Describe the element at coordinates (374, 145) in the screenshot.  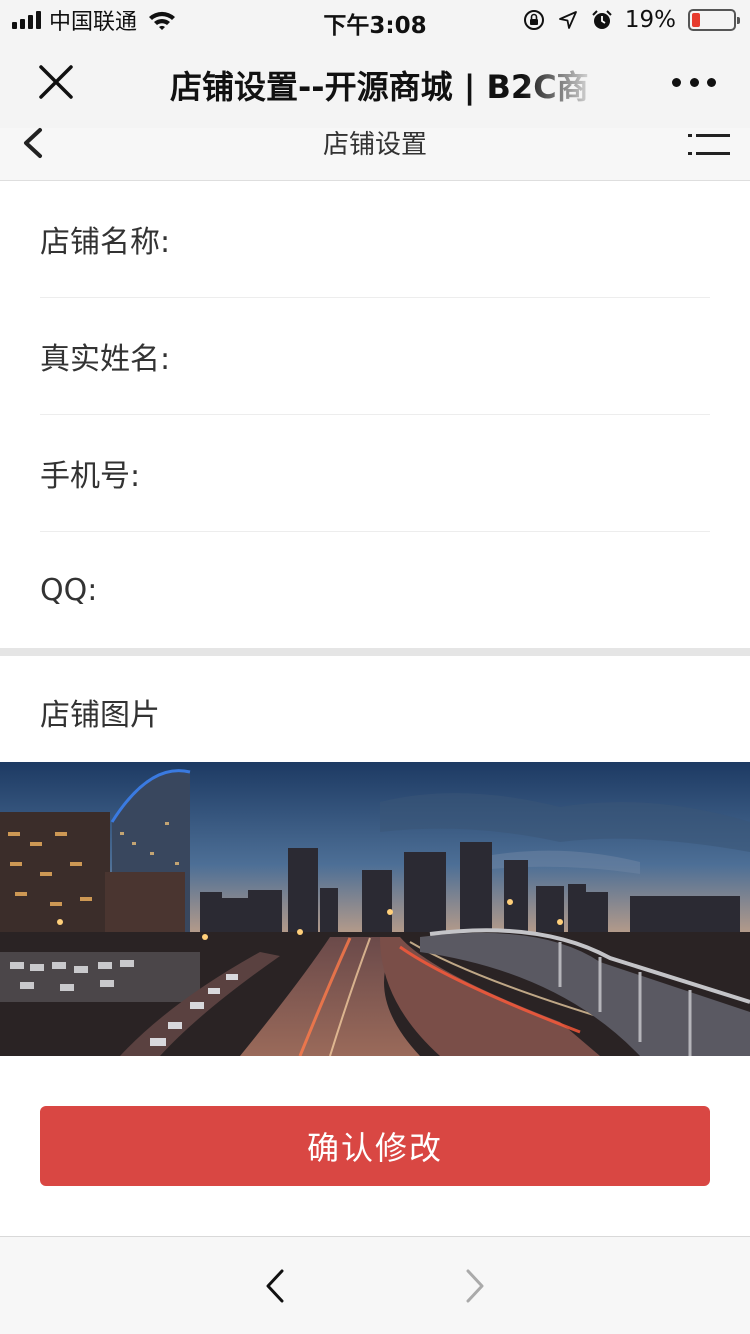
I see `page-title: 店铺设置` at that location.